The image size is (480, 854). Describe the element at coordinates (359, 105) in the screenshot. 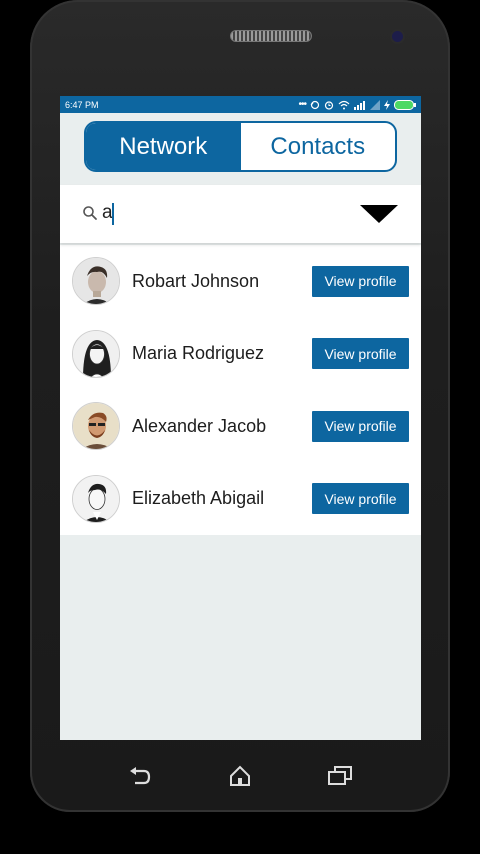

I see `signal-icon` at that location.